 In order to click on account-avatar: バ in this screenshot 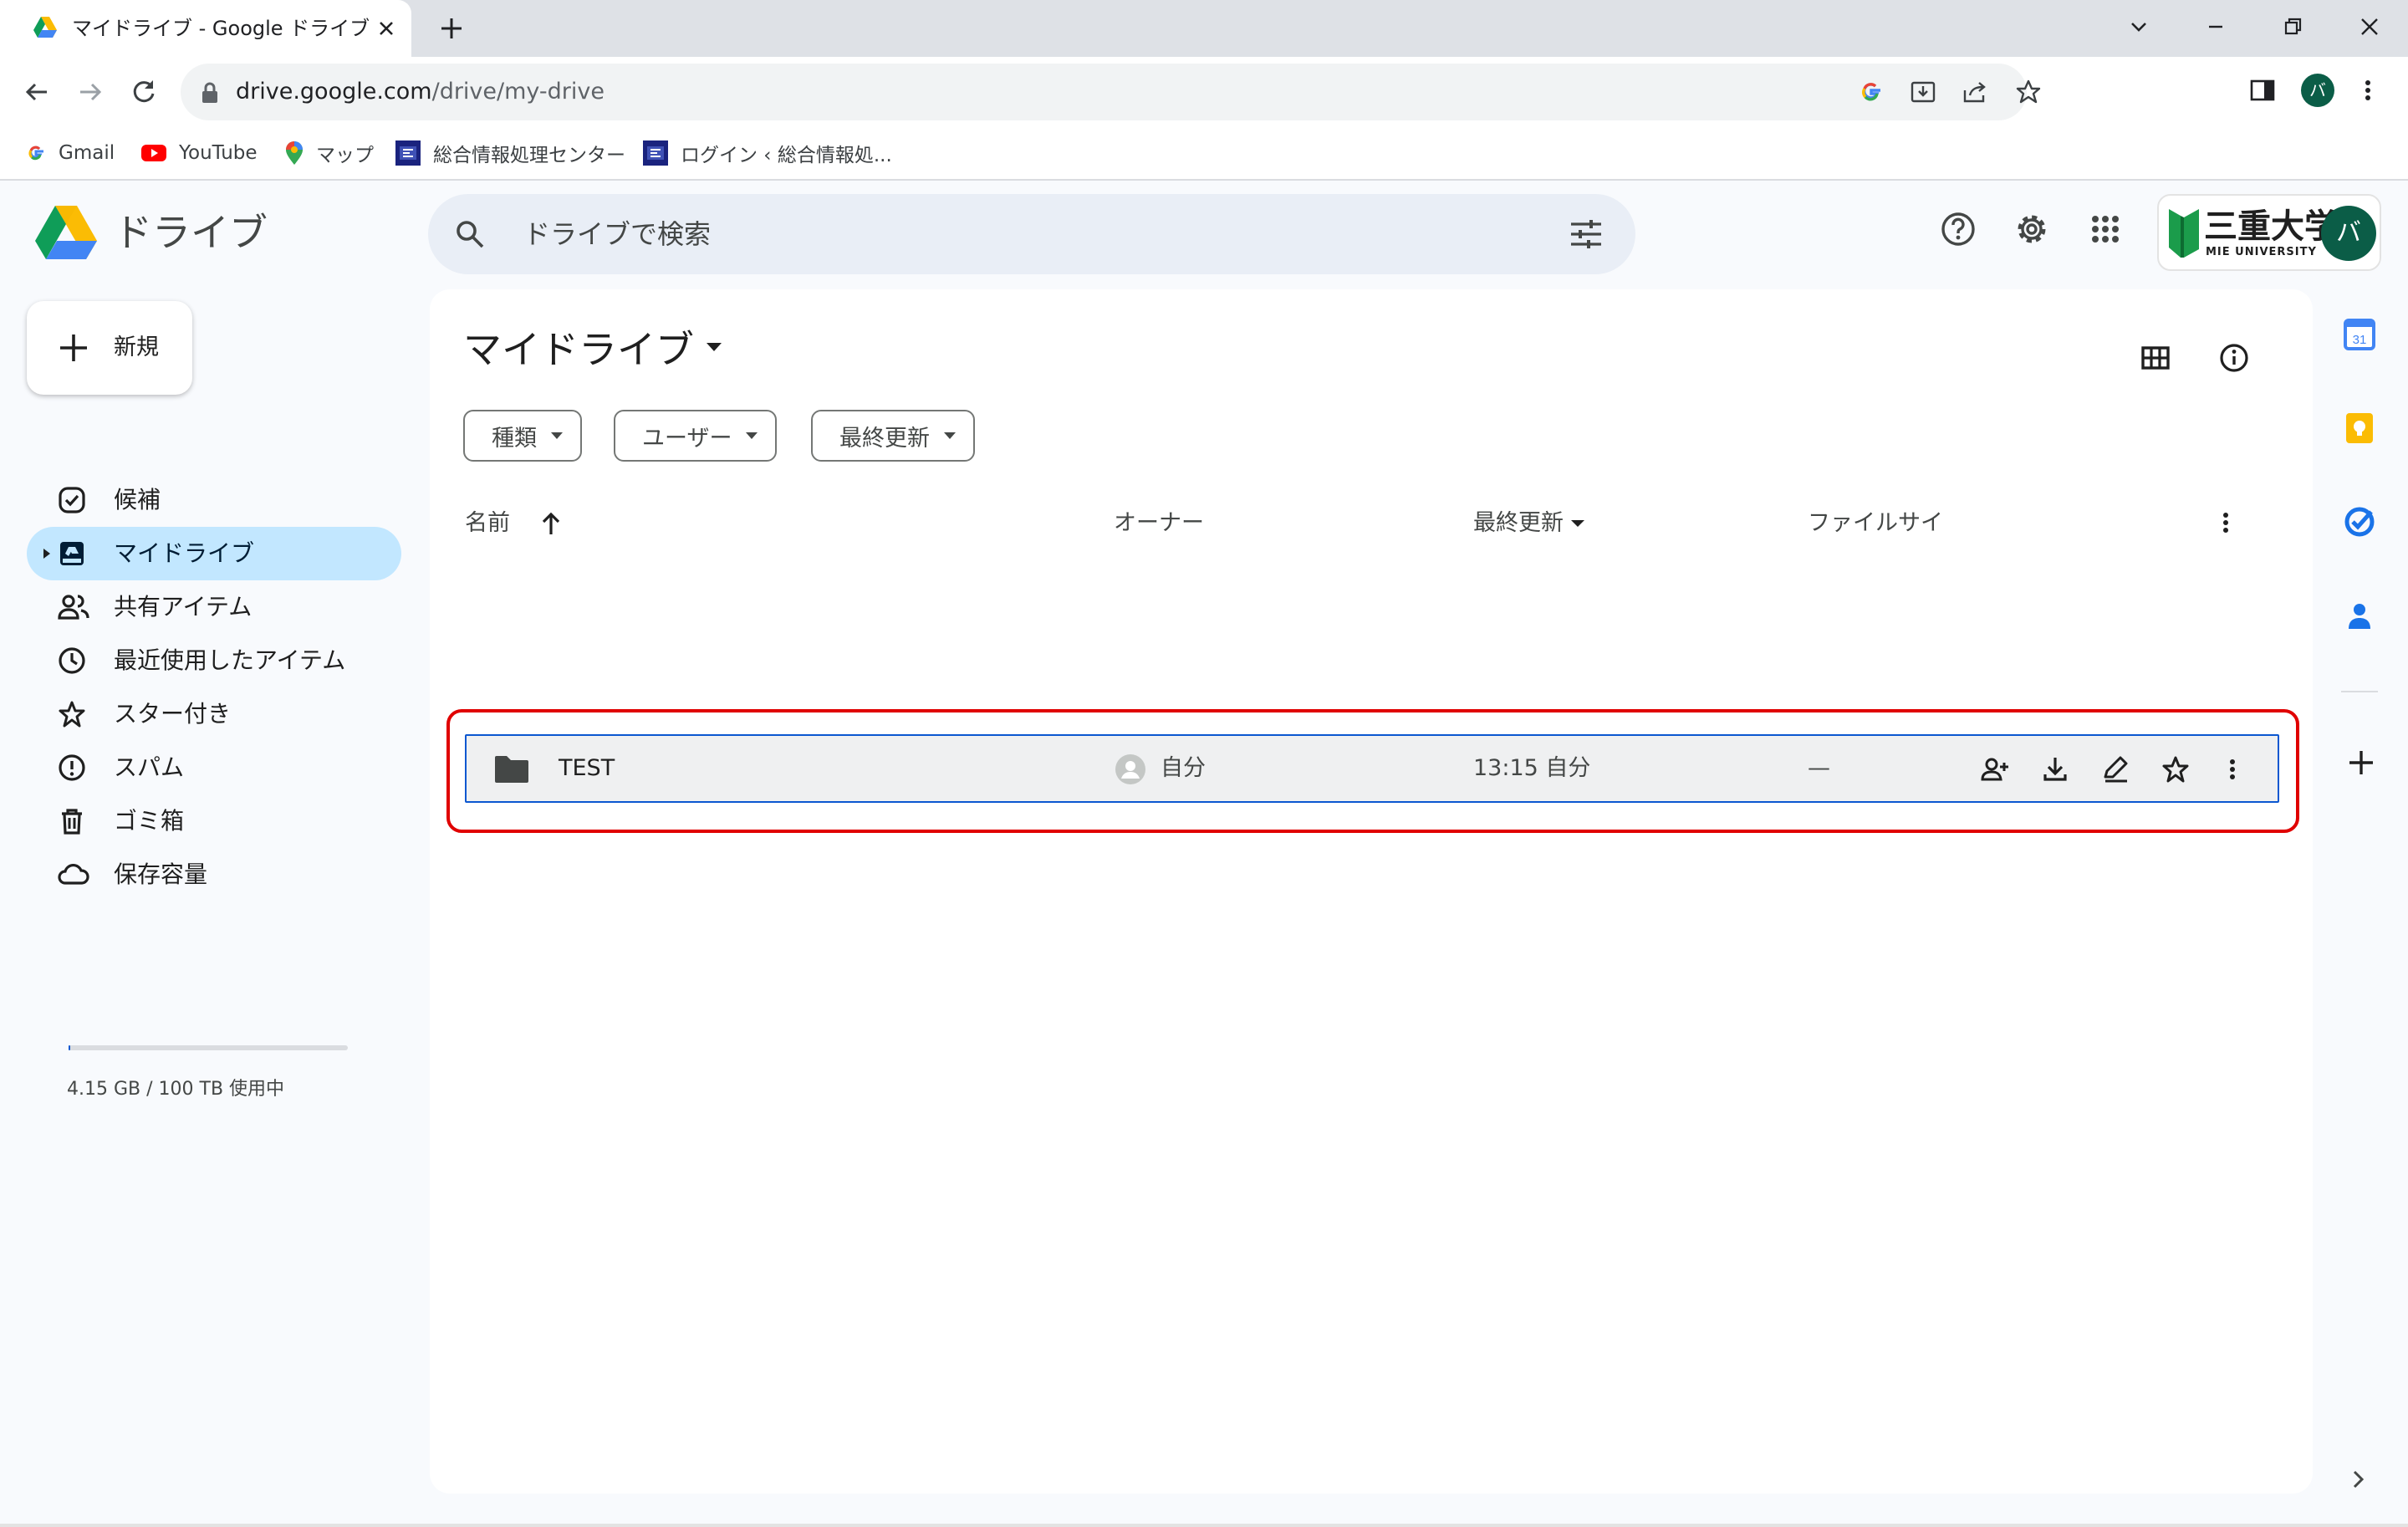, I will do `click(2349, 233)`.